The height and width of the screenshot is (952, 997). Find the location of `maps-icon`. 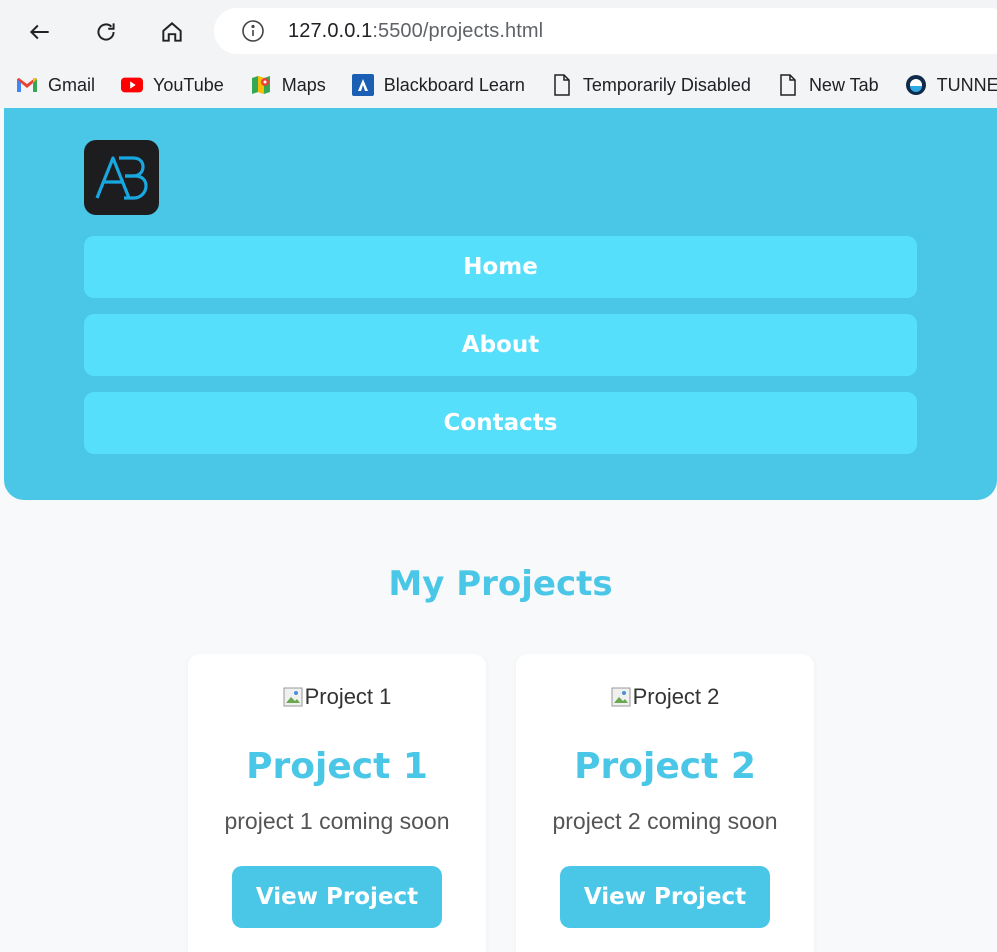

maps-icon is located at coordinates (261, 85).